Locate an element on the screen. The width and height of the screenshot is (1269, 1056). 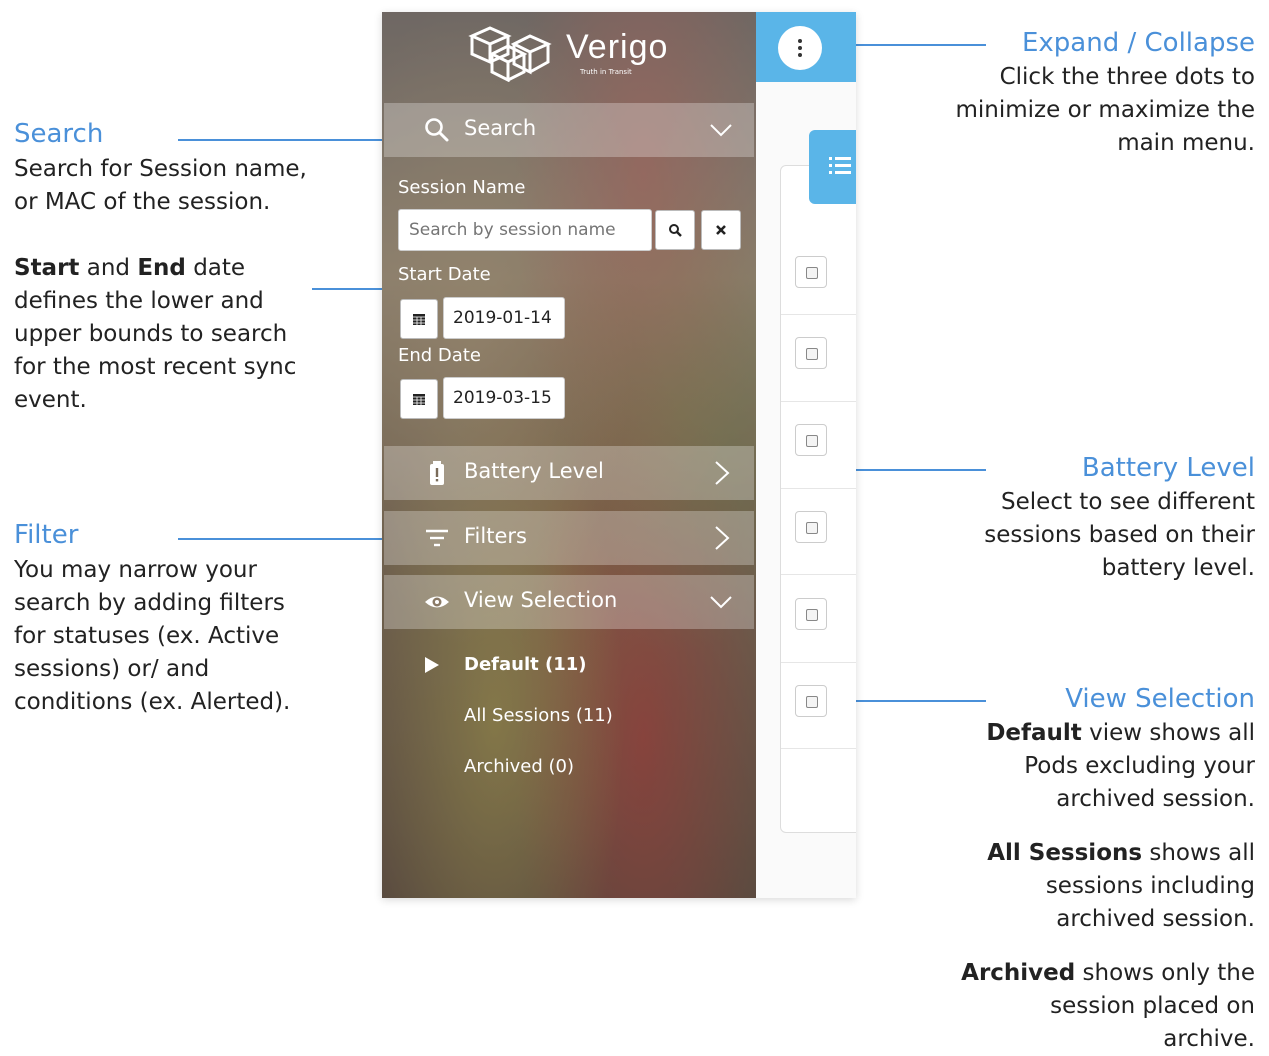
battery-level-section-header: Battery Level is located at coordinates (569, 473).